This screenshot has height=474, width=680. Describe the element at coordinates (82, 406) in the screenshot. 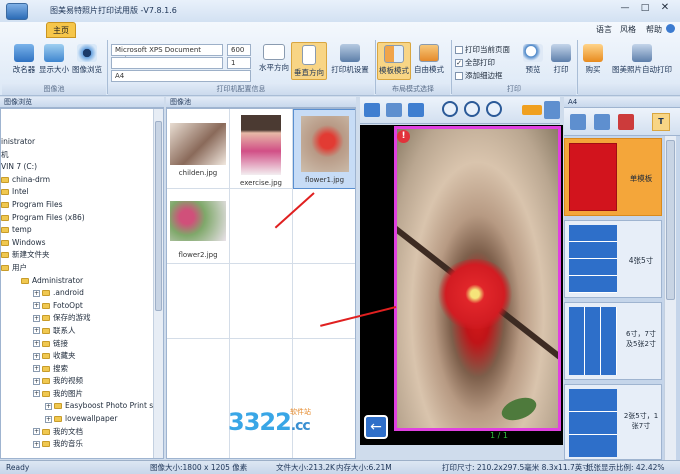

I see `tree-item: + Easyboost Photo Print samp` at that location.